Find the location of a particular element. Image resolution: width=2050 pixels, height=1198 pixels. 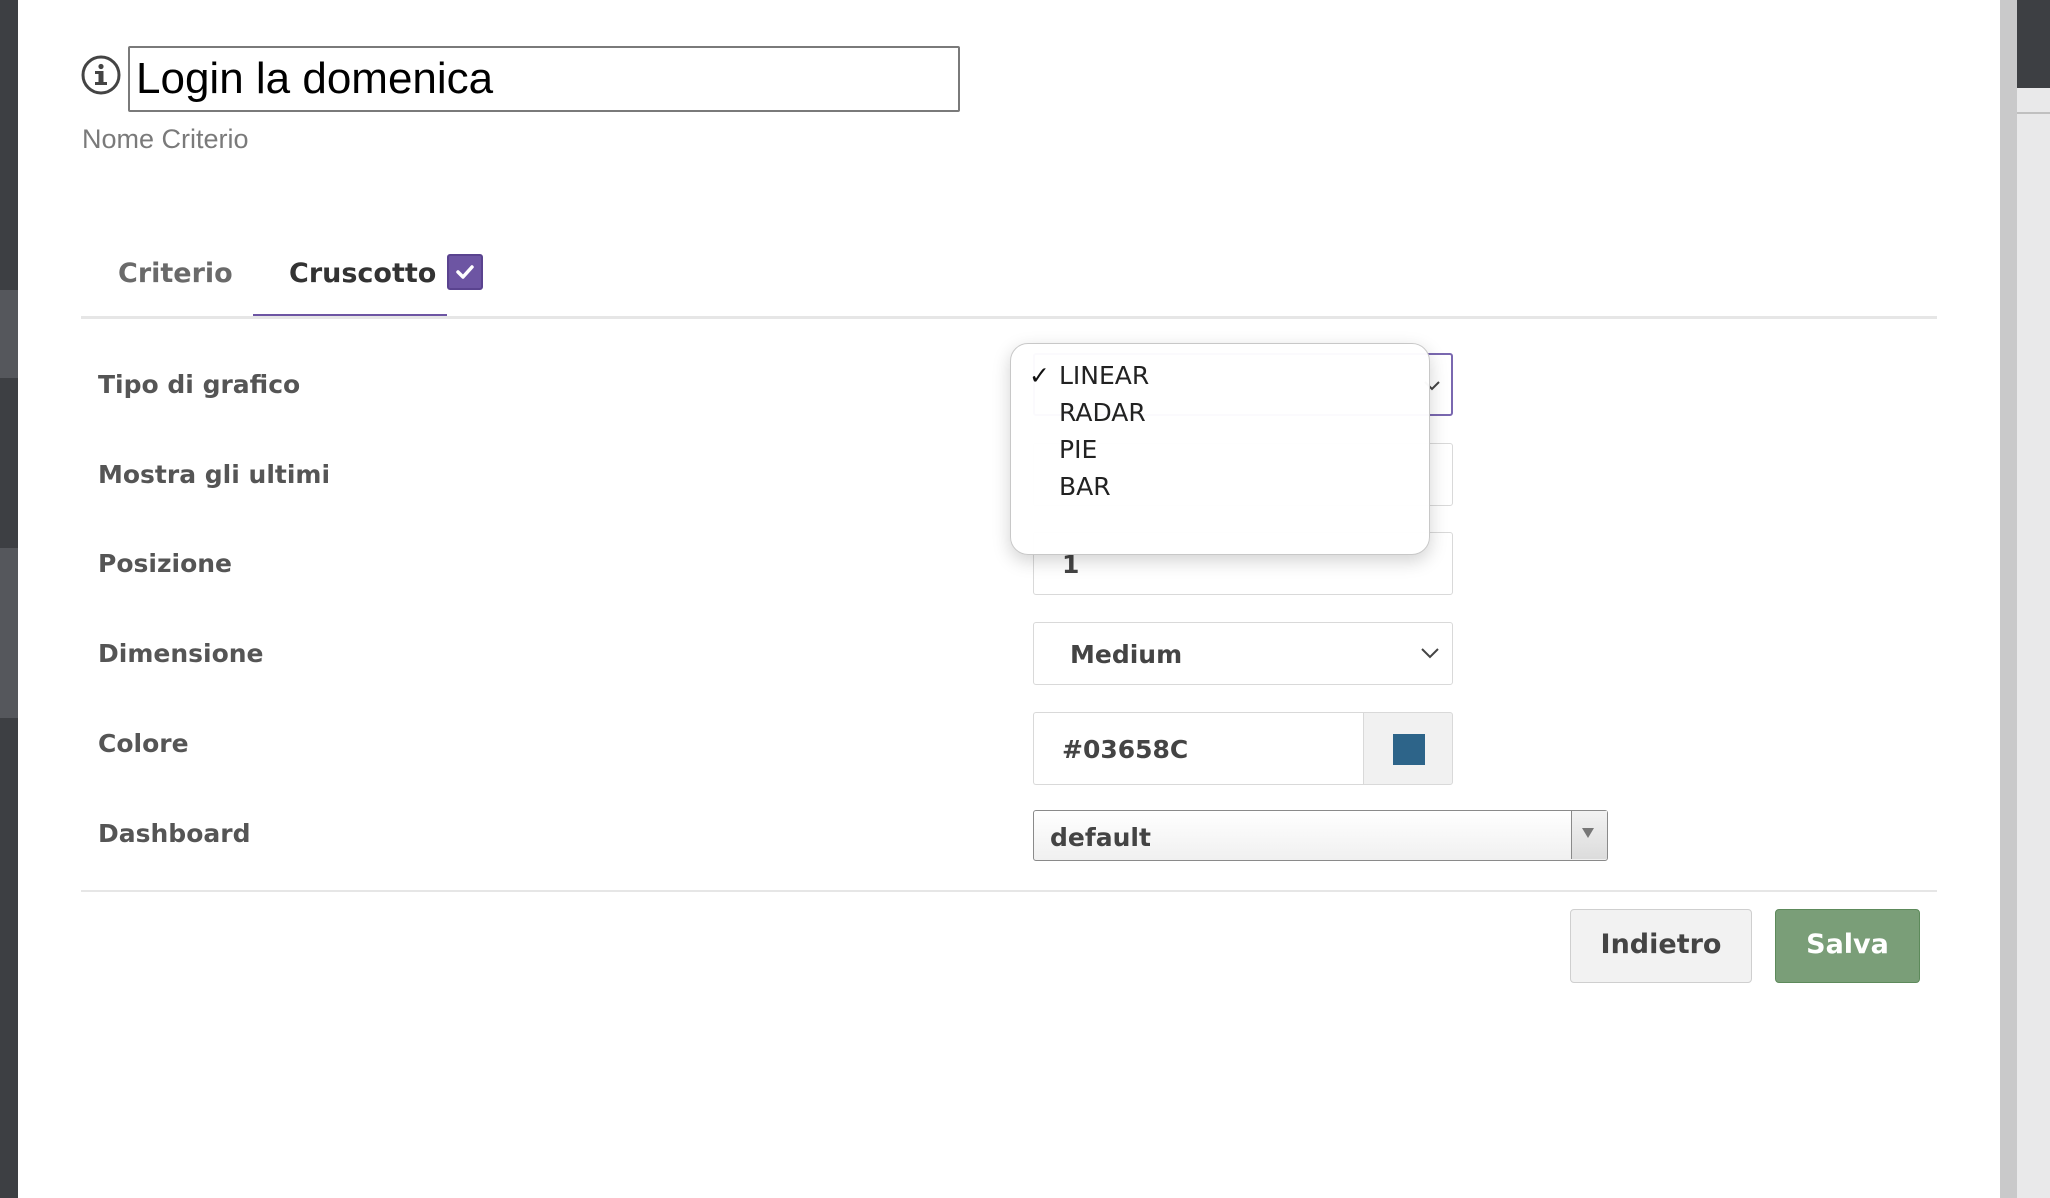

dropdown-arrow-button is located at coordinates (1589, 835).